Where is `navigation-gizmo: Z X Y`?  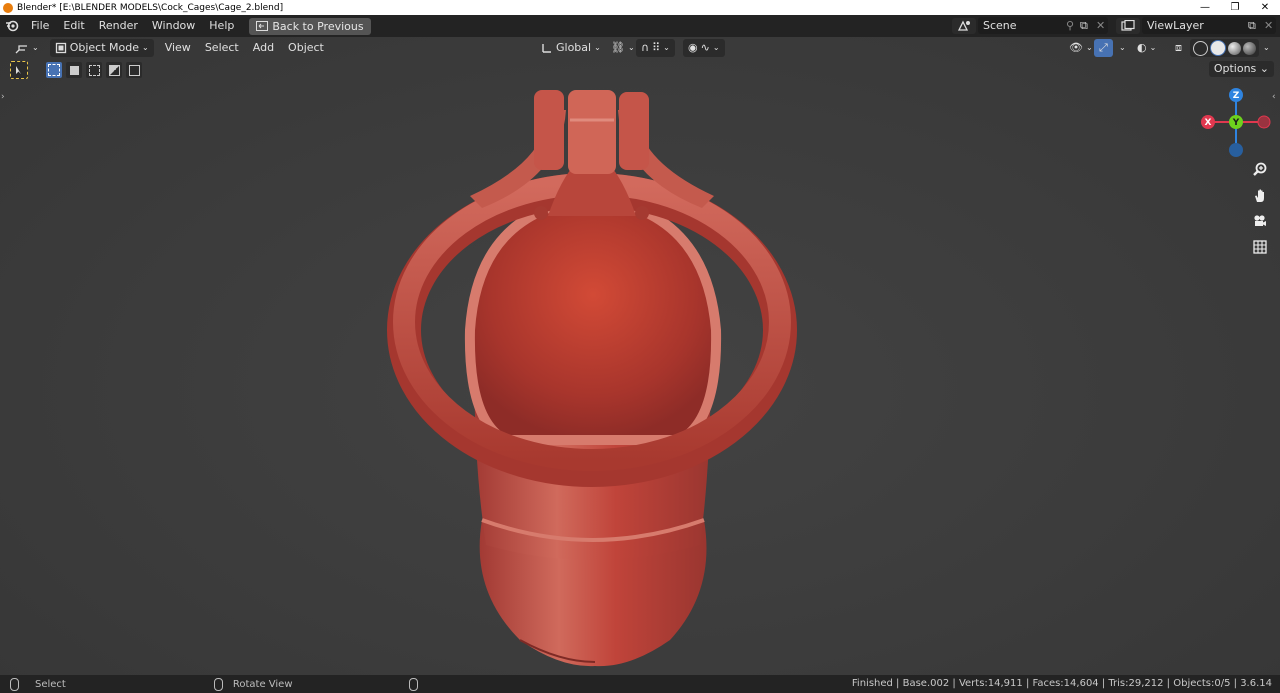
navigation-gizmo: Z X Y is located at coordinates (1237, 123).